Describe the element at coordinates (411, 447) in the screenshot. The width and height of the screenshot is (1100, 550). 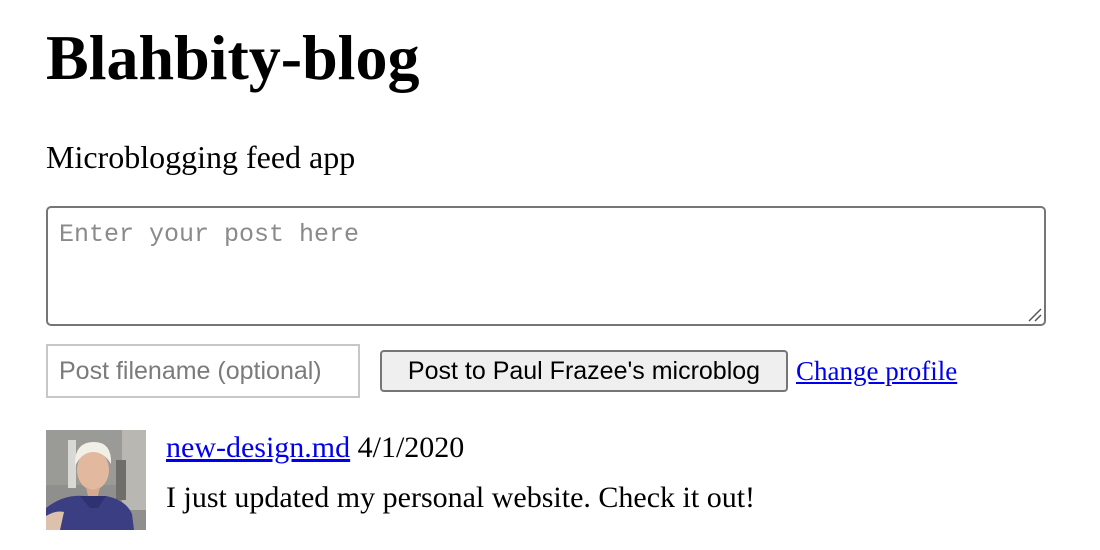
I see `post-date: 4/1/2020` at that location.